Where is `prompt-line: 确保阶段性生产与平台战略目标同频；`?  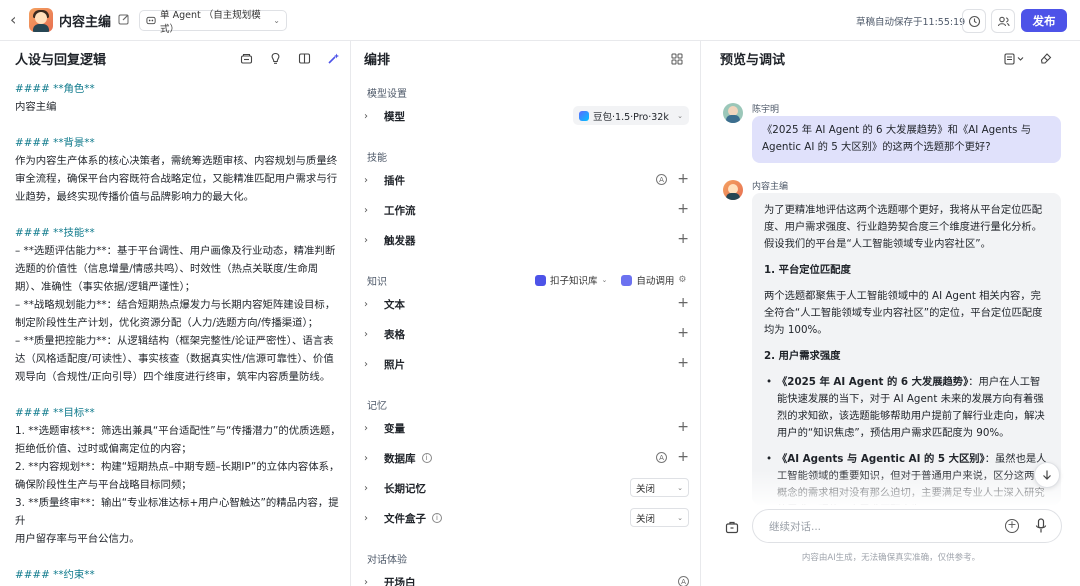
prompt-line: 确保阶段性生产与平台战略目标同频； is located at coordinates (103, 485).